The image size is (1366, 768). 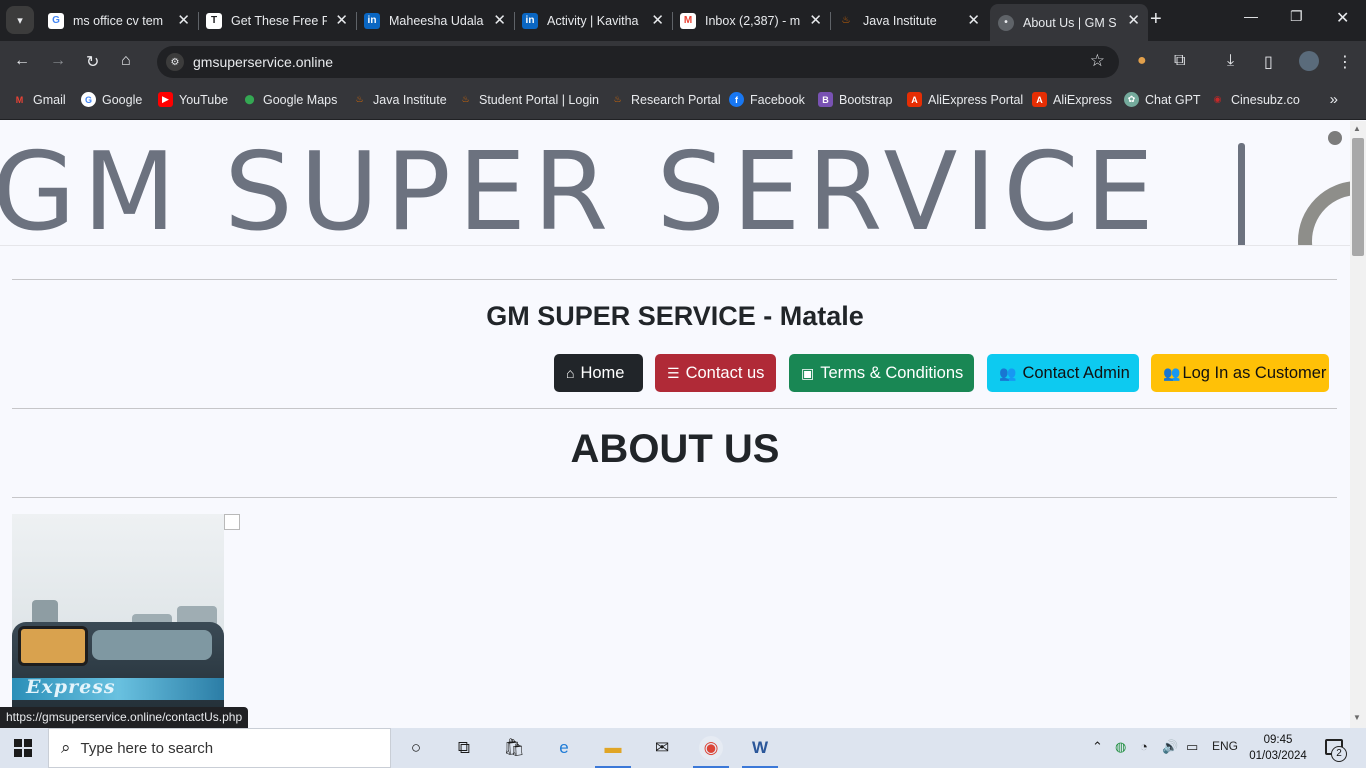 I want to click on banner-logo-graphic, so click(x=1324, y=213).